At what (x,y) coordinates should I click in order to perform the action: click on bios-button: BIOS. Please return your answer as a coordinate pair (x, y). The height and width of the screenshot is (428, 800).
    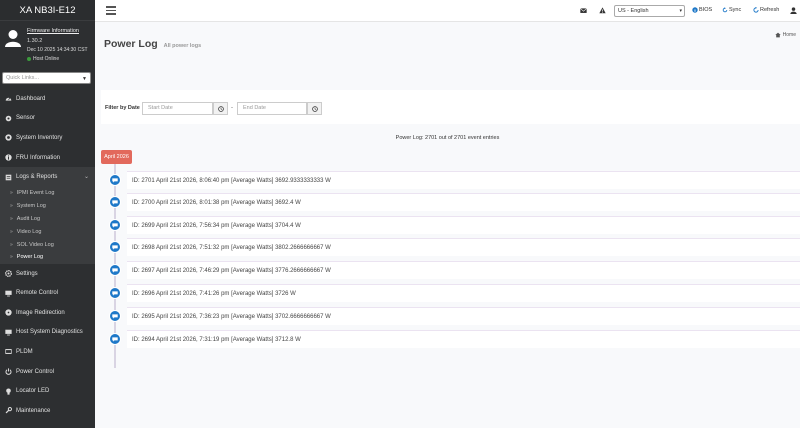
    Looking at the image, I should click on (702, 10).